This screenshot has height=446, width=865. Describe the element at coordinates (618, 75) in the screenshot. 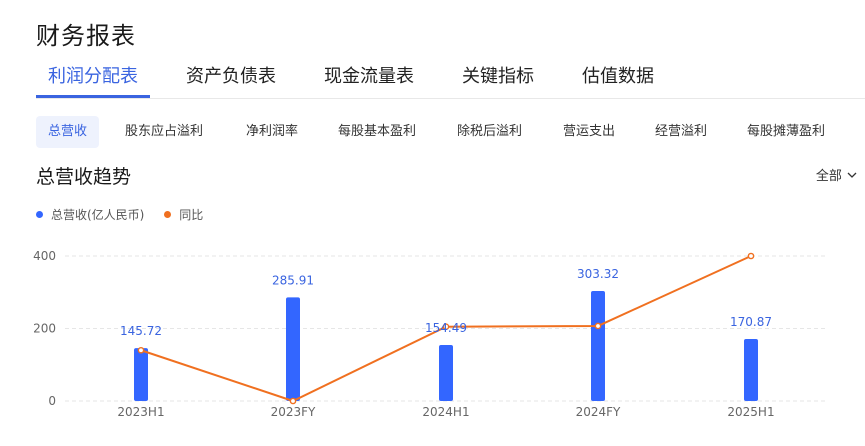

I see `tab-valuation: 估值数据` at that location.